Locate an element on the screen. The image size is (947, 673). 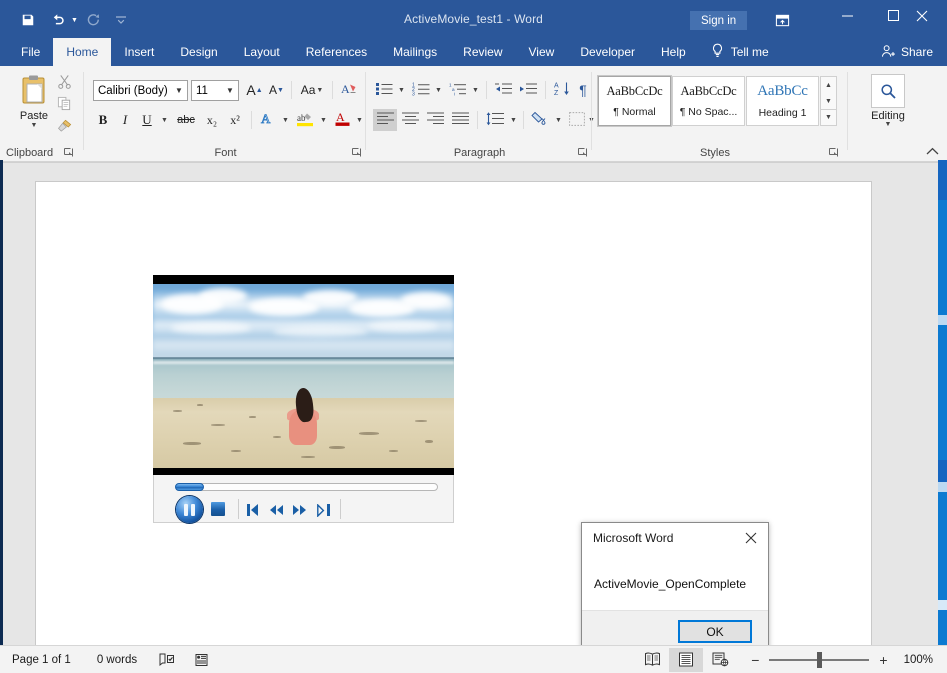
close-icon is located at coordinates (751, 538).